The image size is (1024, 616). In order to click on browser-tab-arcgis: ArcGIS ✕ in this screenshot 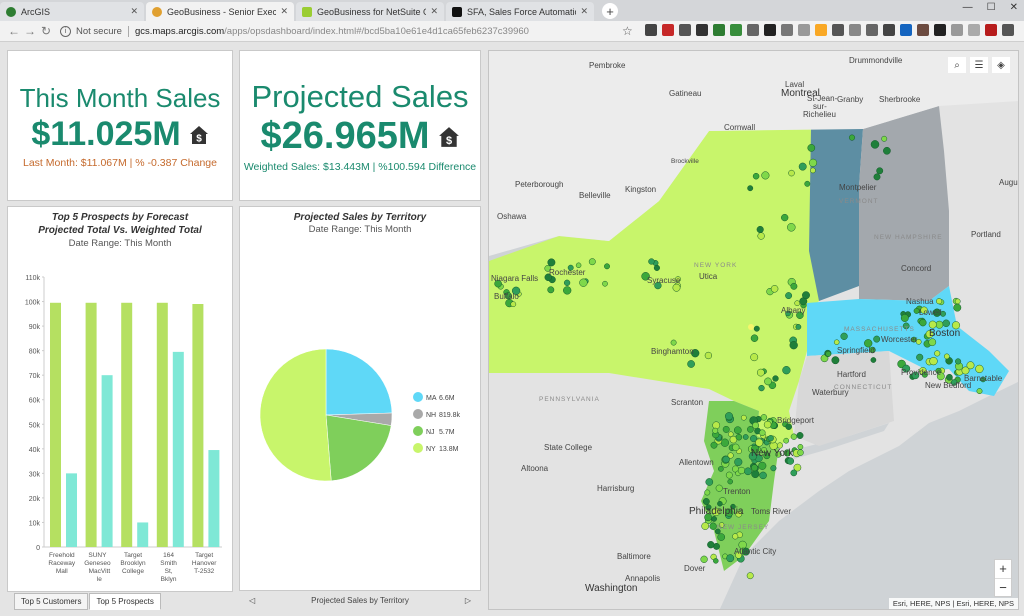, I will do `click(72, 11)`.